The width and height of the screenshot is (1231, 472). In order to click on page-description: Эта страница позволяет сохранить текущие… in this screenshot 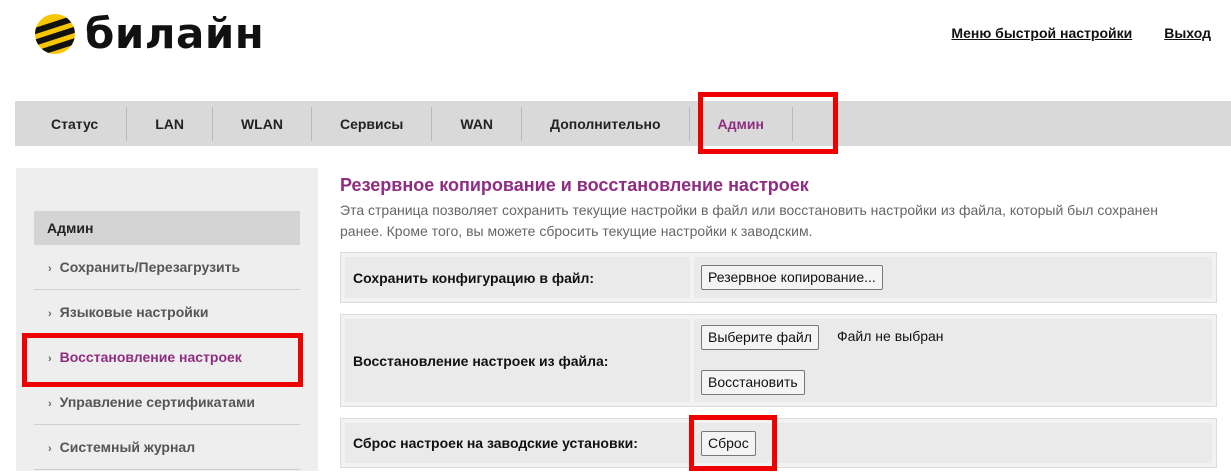, I will do `click(749, 220)`.